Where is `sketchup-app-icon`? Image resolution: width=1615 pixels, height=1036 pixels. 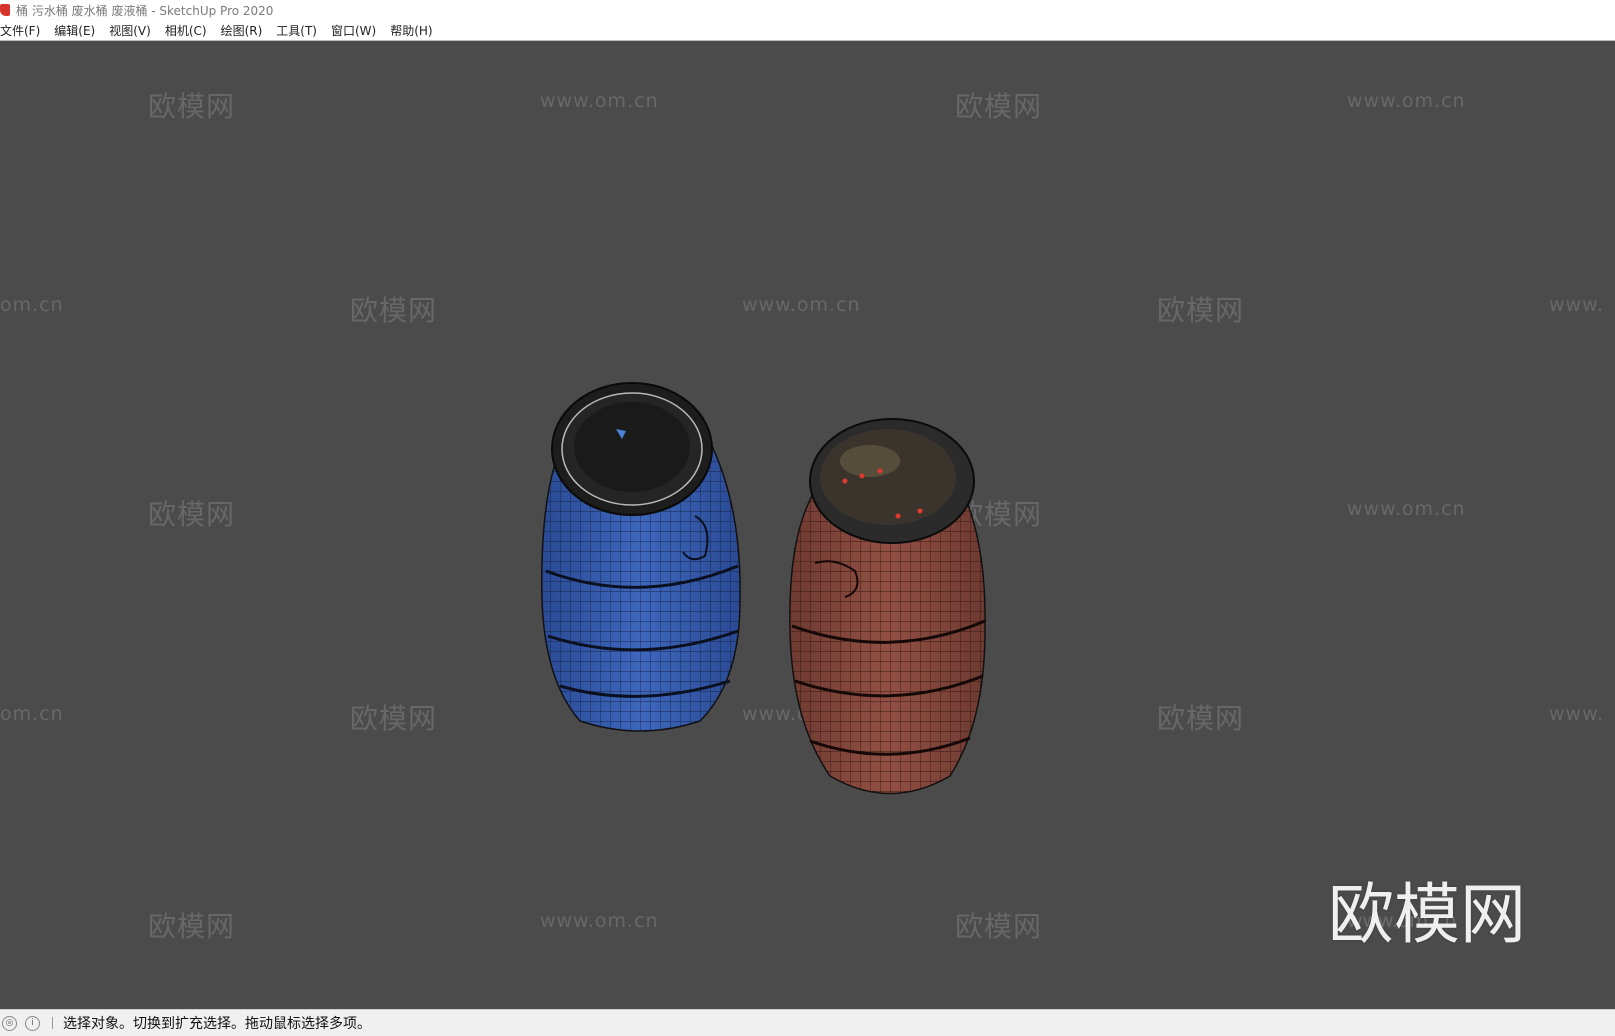 sketchup-app-icon is located at coordinates (5, 10).